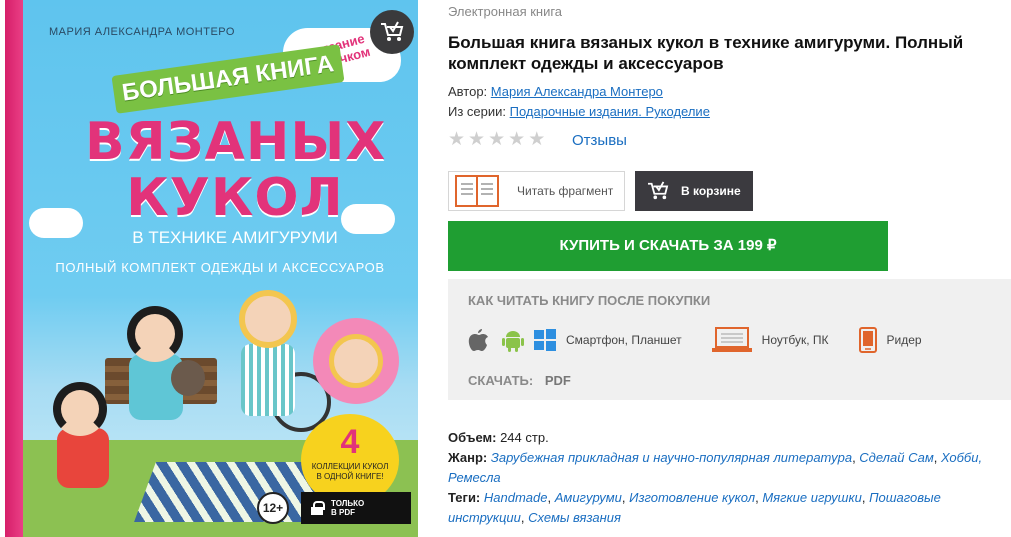 The image size is (1011, 537). What do you see at coordinates (545, 340) in the screenshot?
I see `windows-icon` at bounding box center [545, 340].